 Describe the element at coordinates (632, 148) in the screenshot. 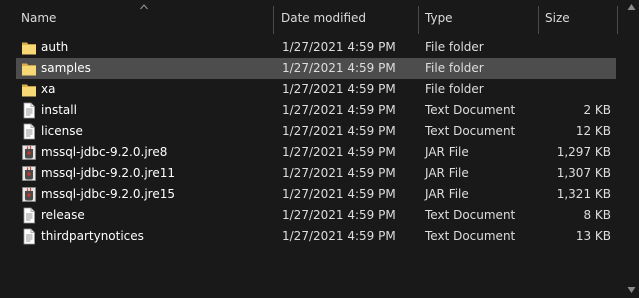

I see `vertical-scrollbar` at that location.